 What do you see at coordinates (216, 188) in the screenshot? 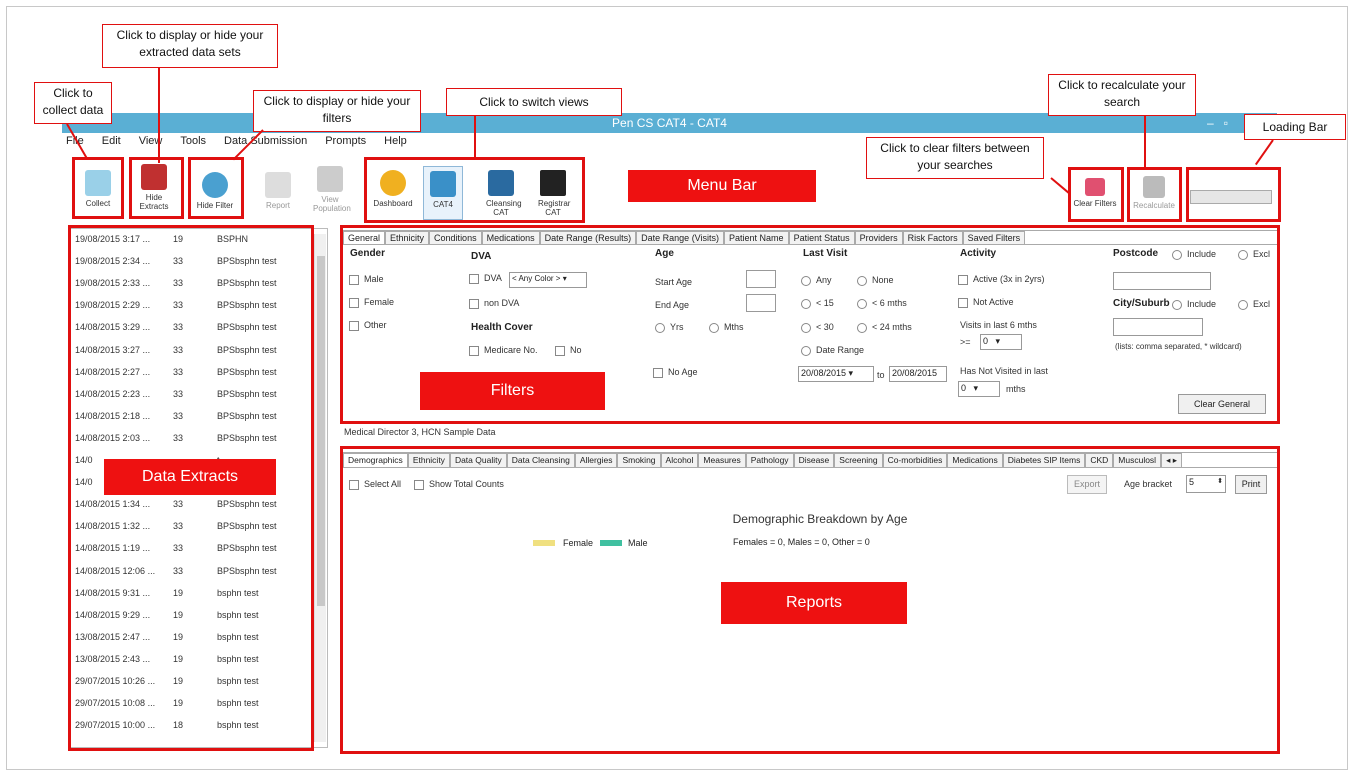
I see `annotation-filter-box` at bounding box center [216, 188].